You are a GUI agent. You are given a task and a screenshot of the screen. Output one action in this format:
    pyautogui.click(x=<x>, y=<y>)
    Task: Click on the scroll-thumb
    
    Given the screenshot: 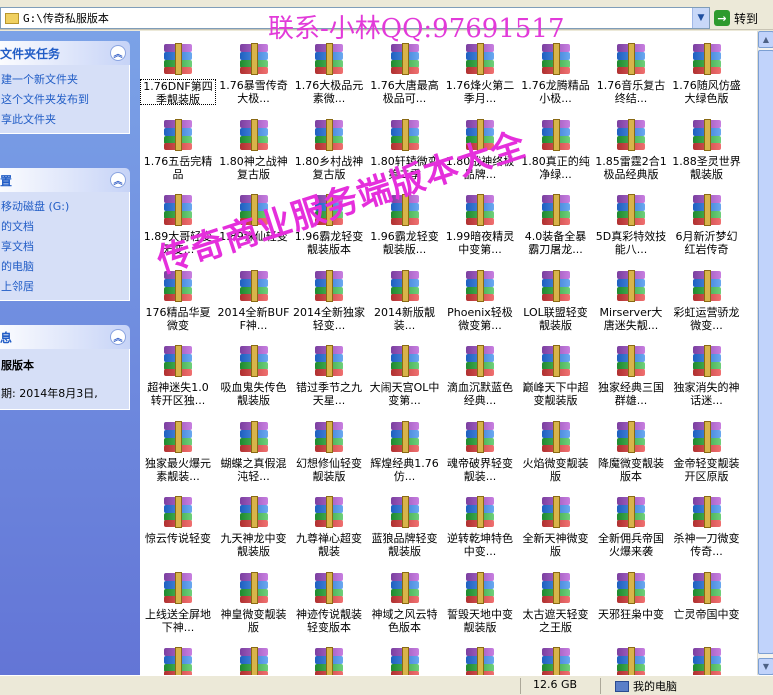 What is the action you would take?
    pyautogui.click(x=765, y=352)
    